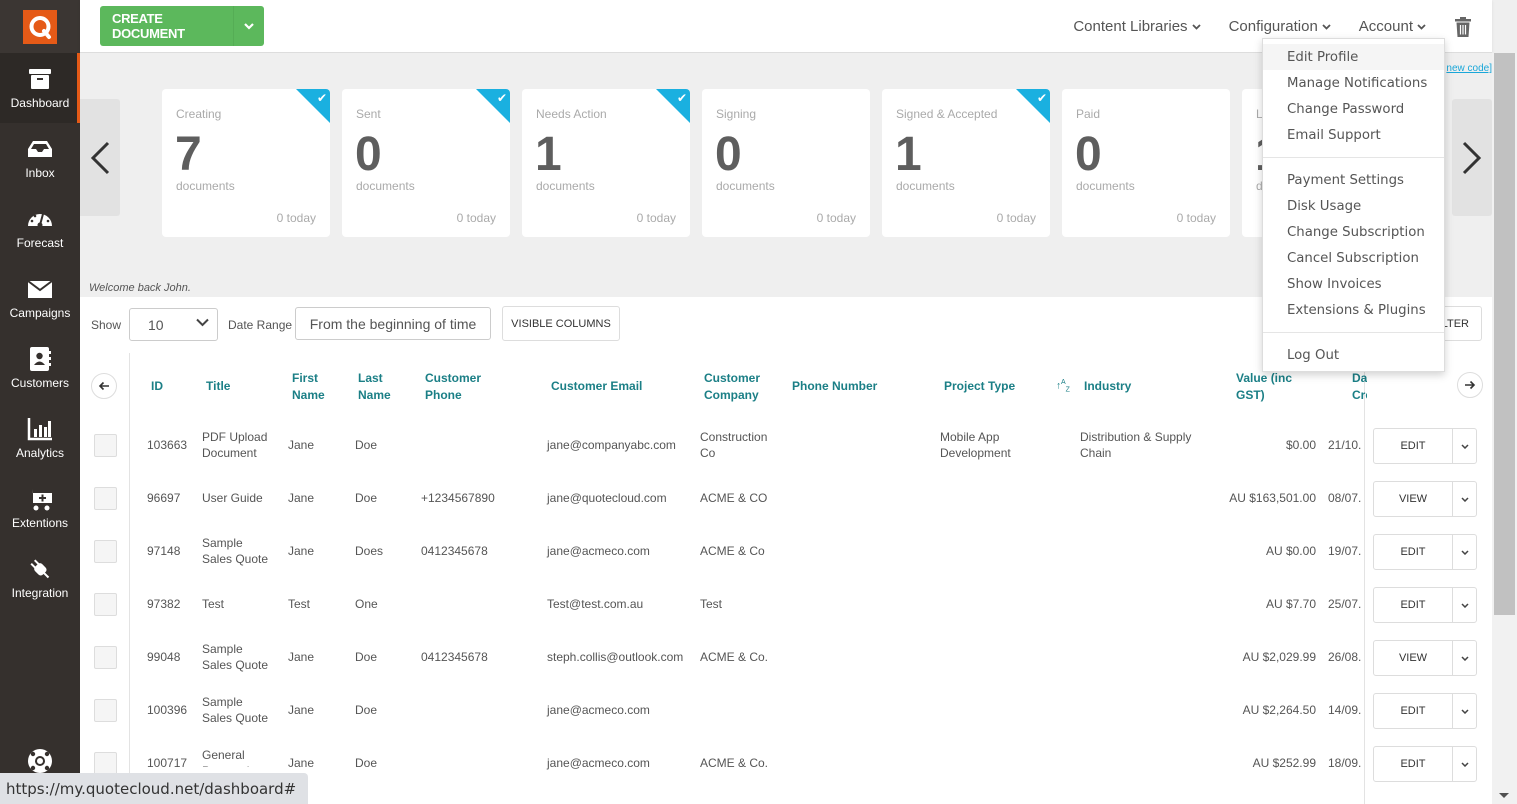 This screenshot has width=1517, height=804. I want to click on cell-first: Test, so click(299, 604).